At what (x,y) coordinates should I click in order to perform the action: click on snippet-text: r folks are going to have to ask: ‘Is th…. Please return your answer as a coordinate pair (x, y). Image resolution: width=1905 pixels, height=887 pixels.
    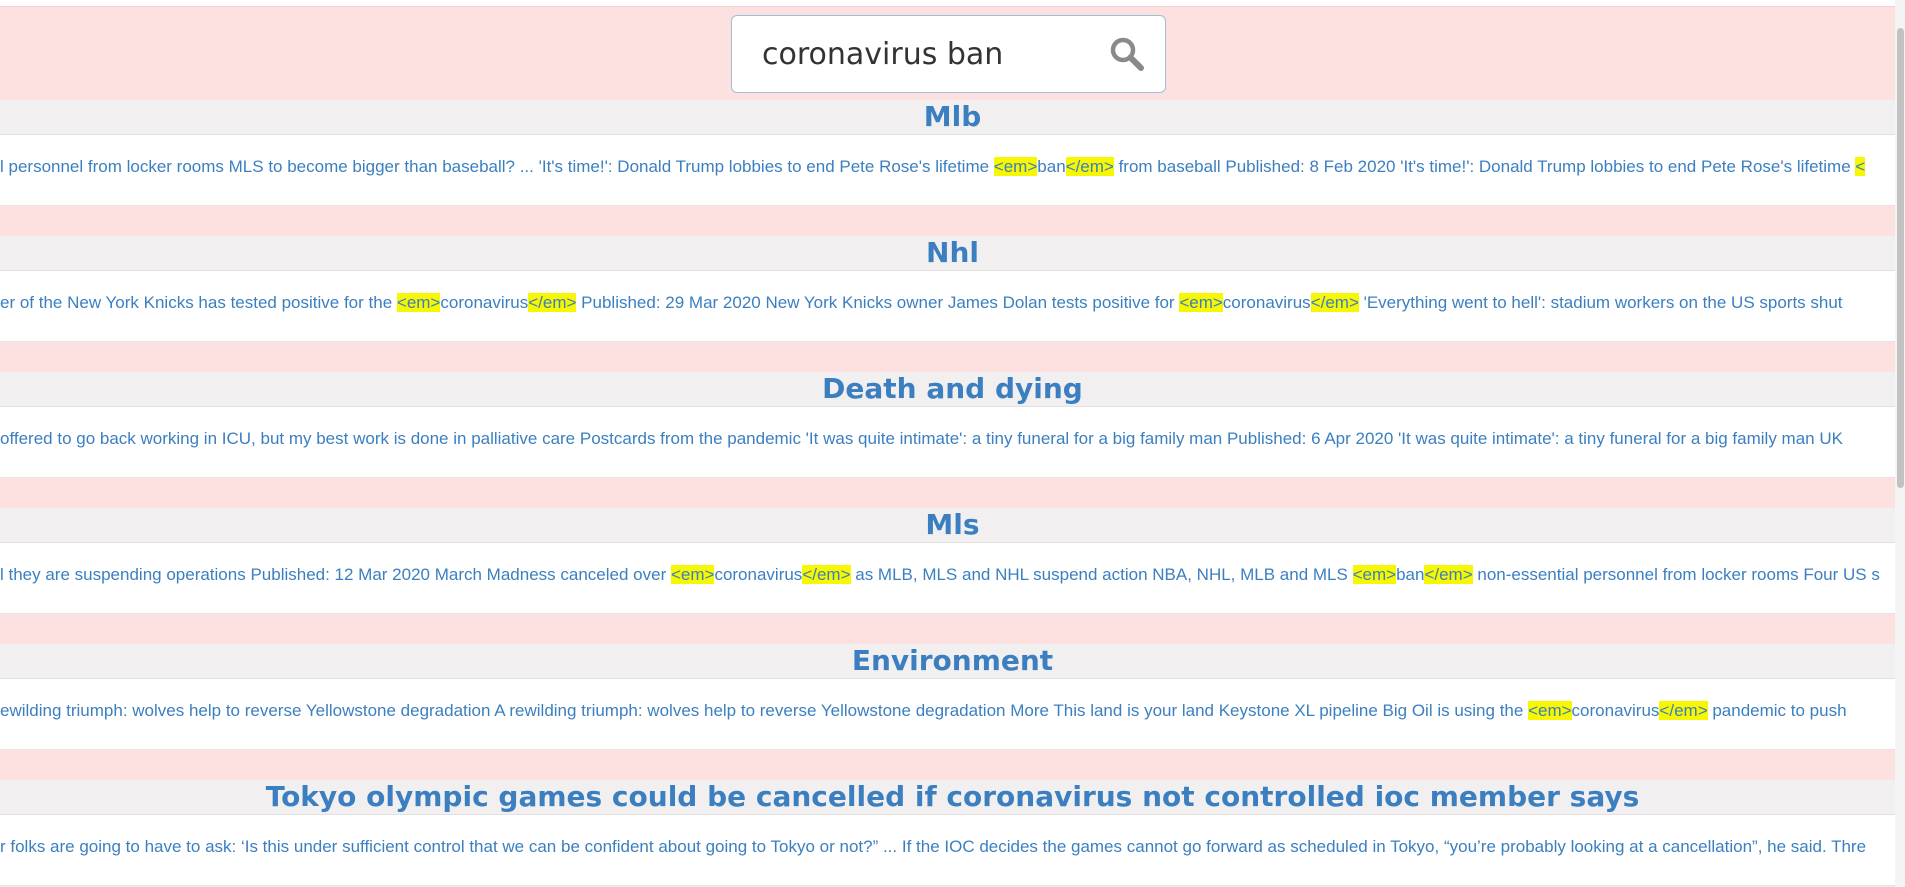
    Looking at the image, I should click on (933, 847).